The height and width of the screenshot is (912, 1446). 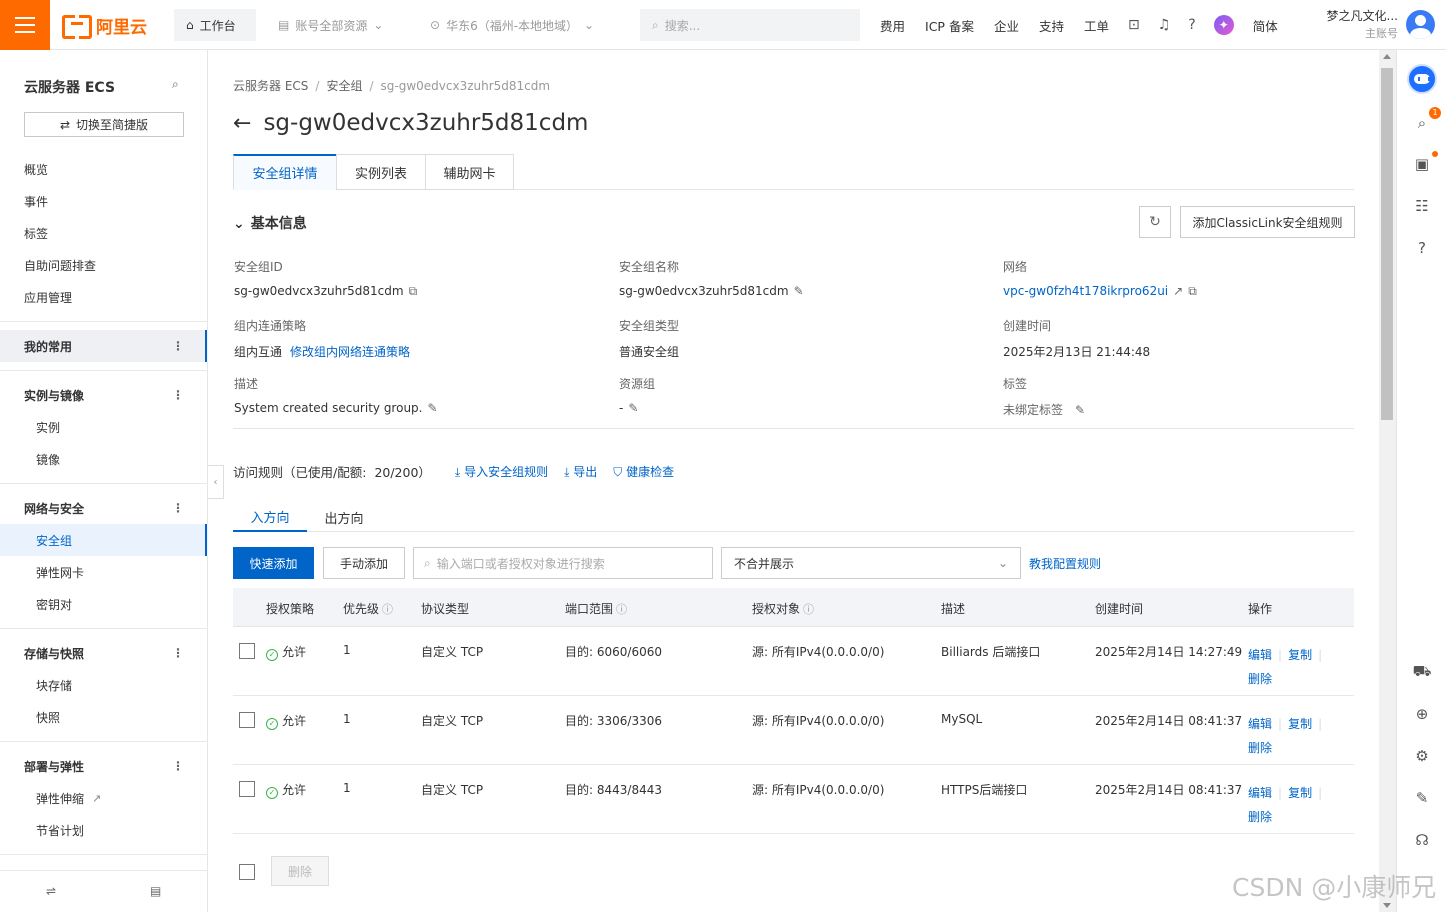 I want to click on ai-assistant-icon: ✦, so click(x=1224, y=25).